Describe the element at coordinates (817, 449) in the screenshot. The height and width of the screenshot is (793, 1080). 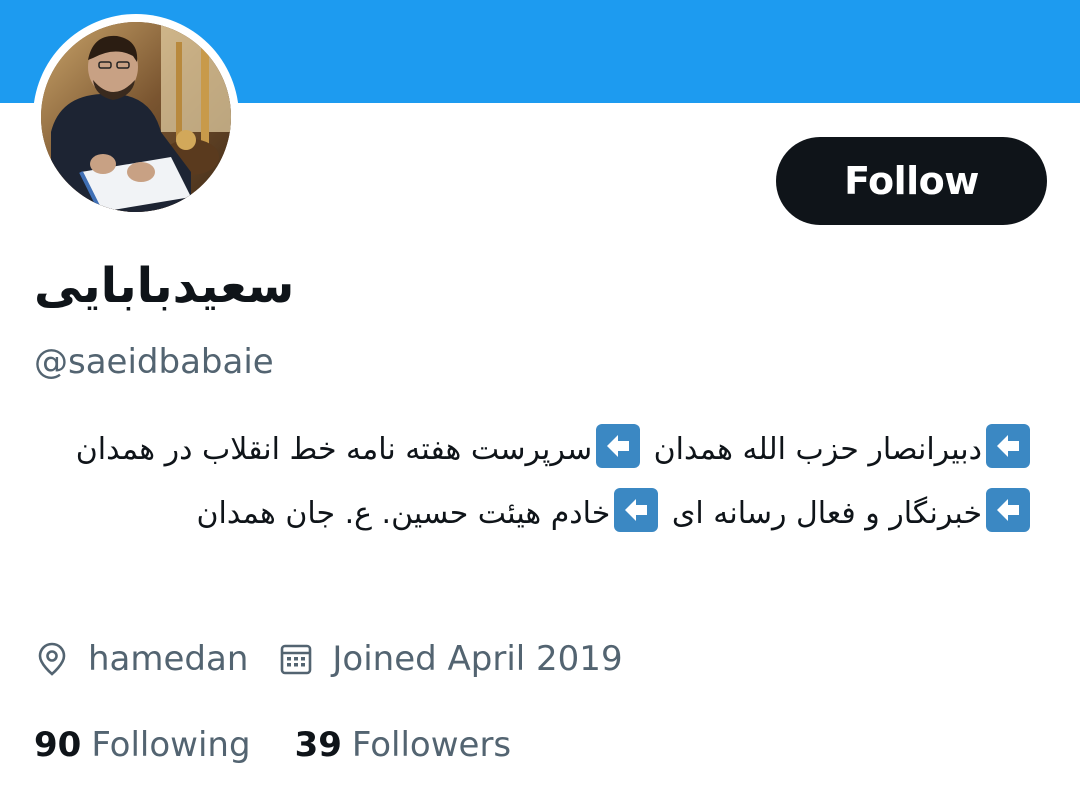
I see `bio-segment: دبیرانصار حزب الله همدان` at that location.